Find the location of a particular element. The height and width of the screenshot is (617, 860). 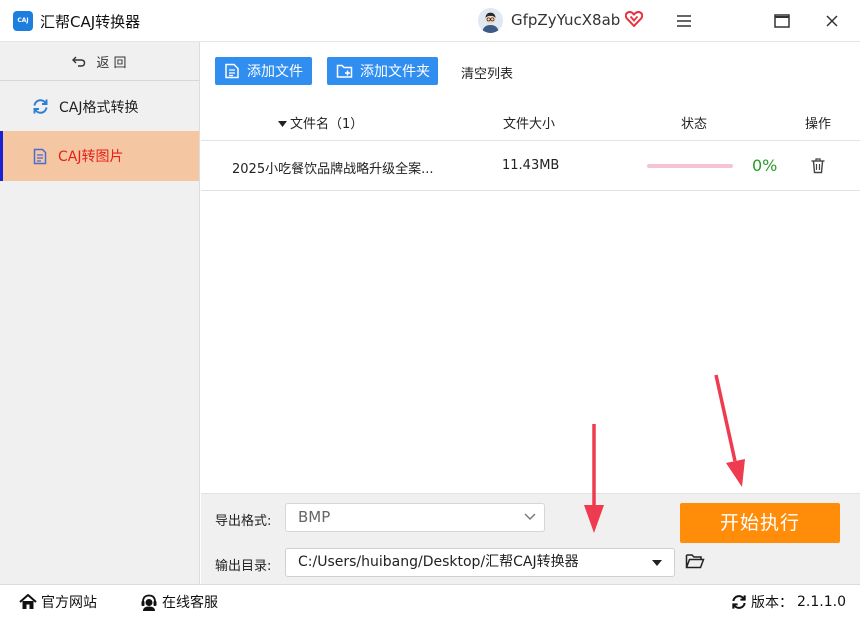

home-icon is located at coordinates (28, 601).